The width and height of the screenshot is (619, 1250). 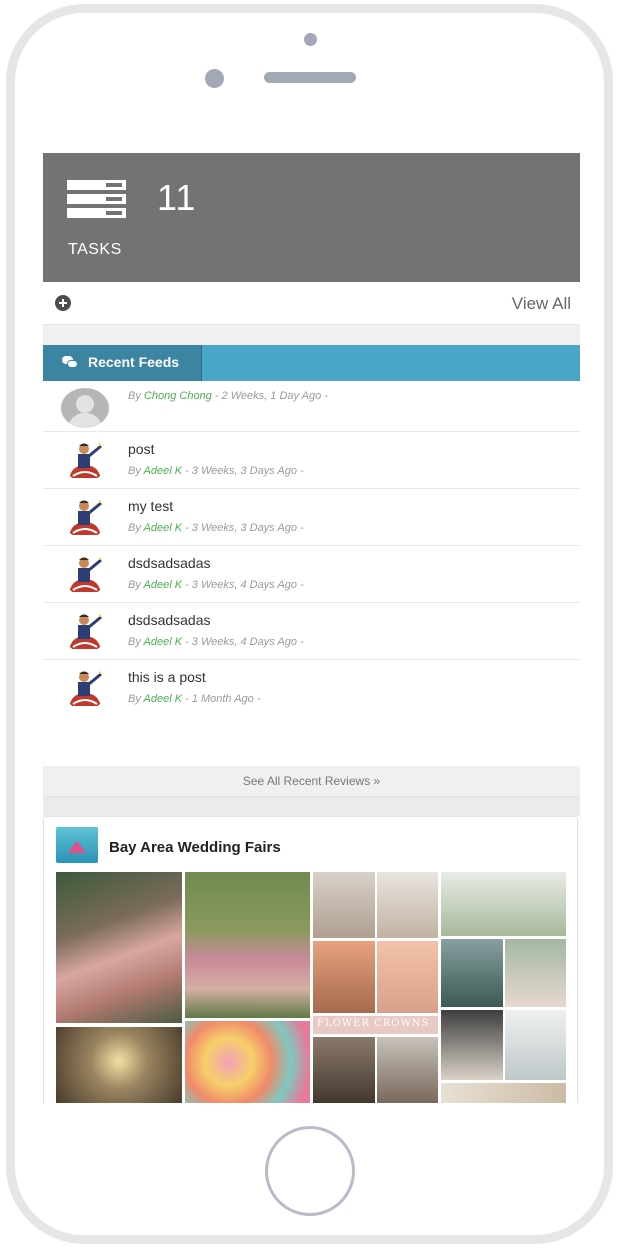 What do you see at coordinates (310, 1171) in the screenshot?
I see `phone-home-button` at bounding box center [310, 1171].